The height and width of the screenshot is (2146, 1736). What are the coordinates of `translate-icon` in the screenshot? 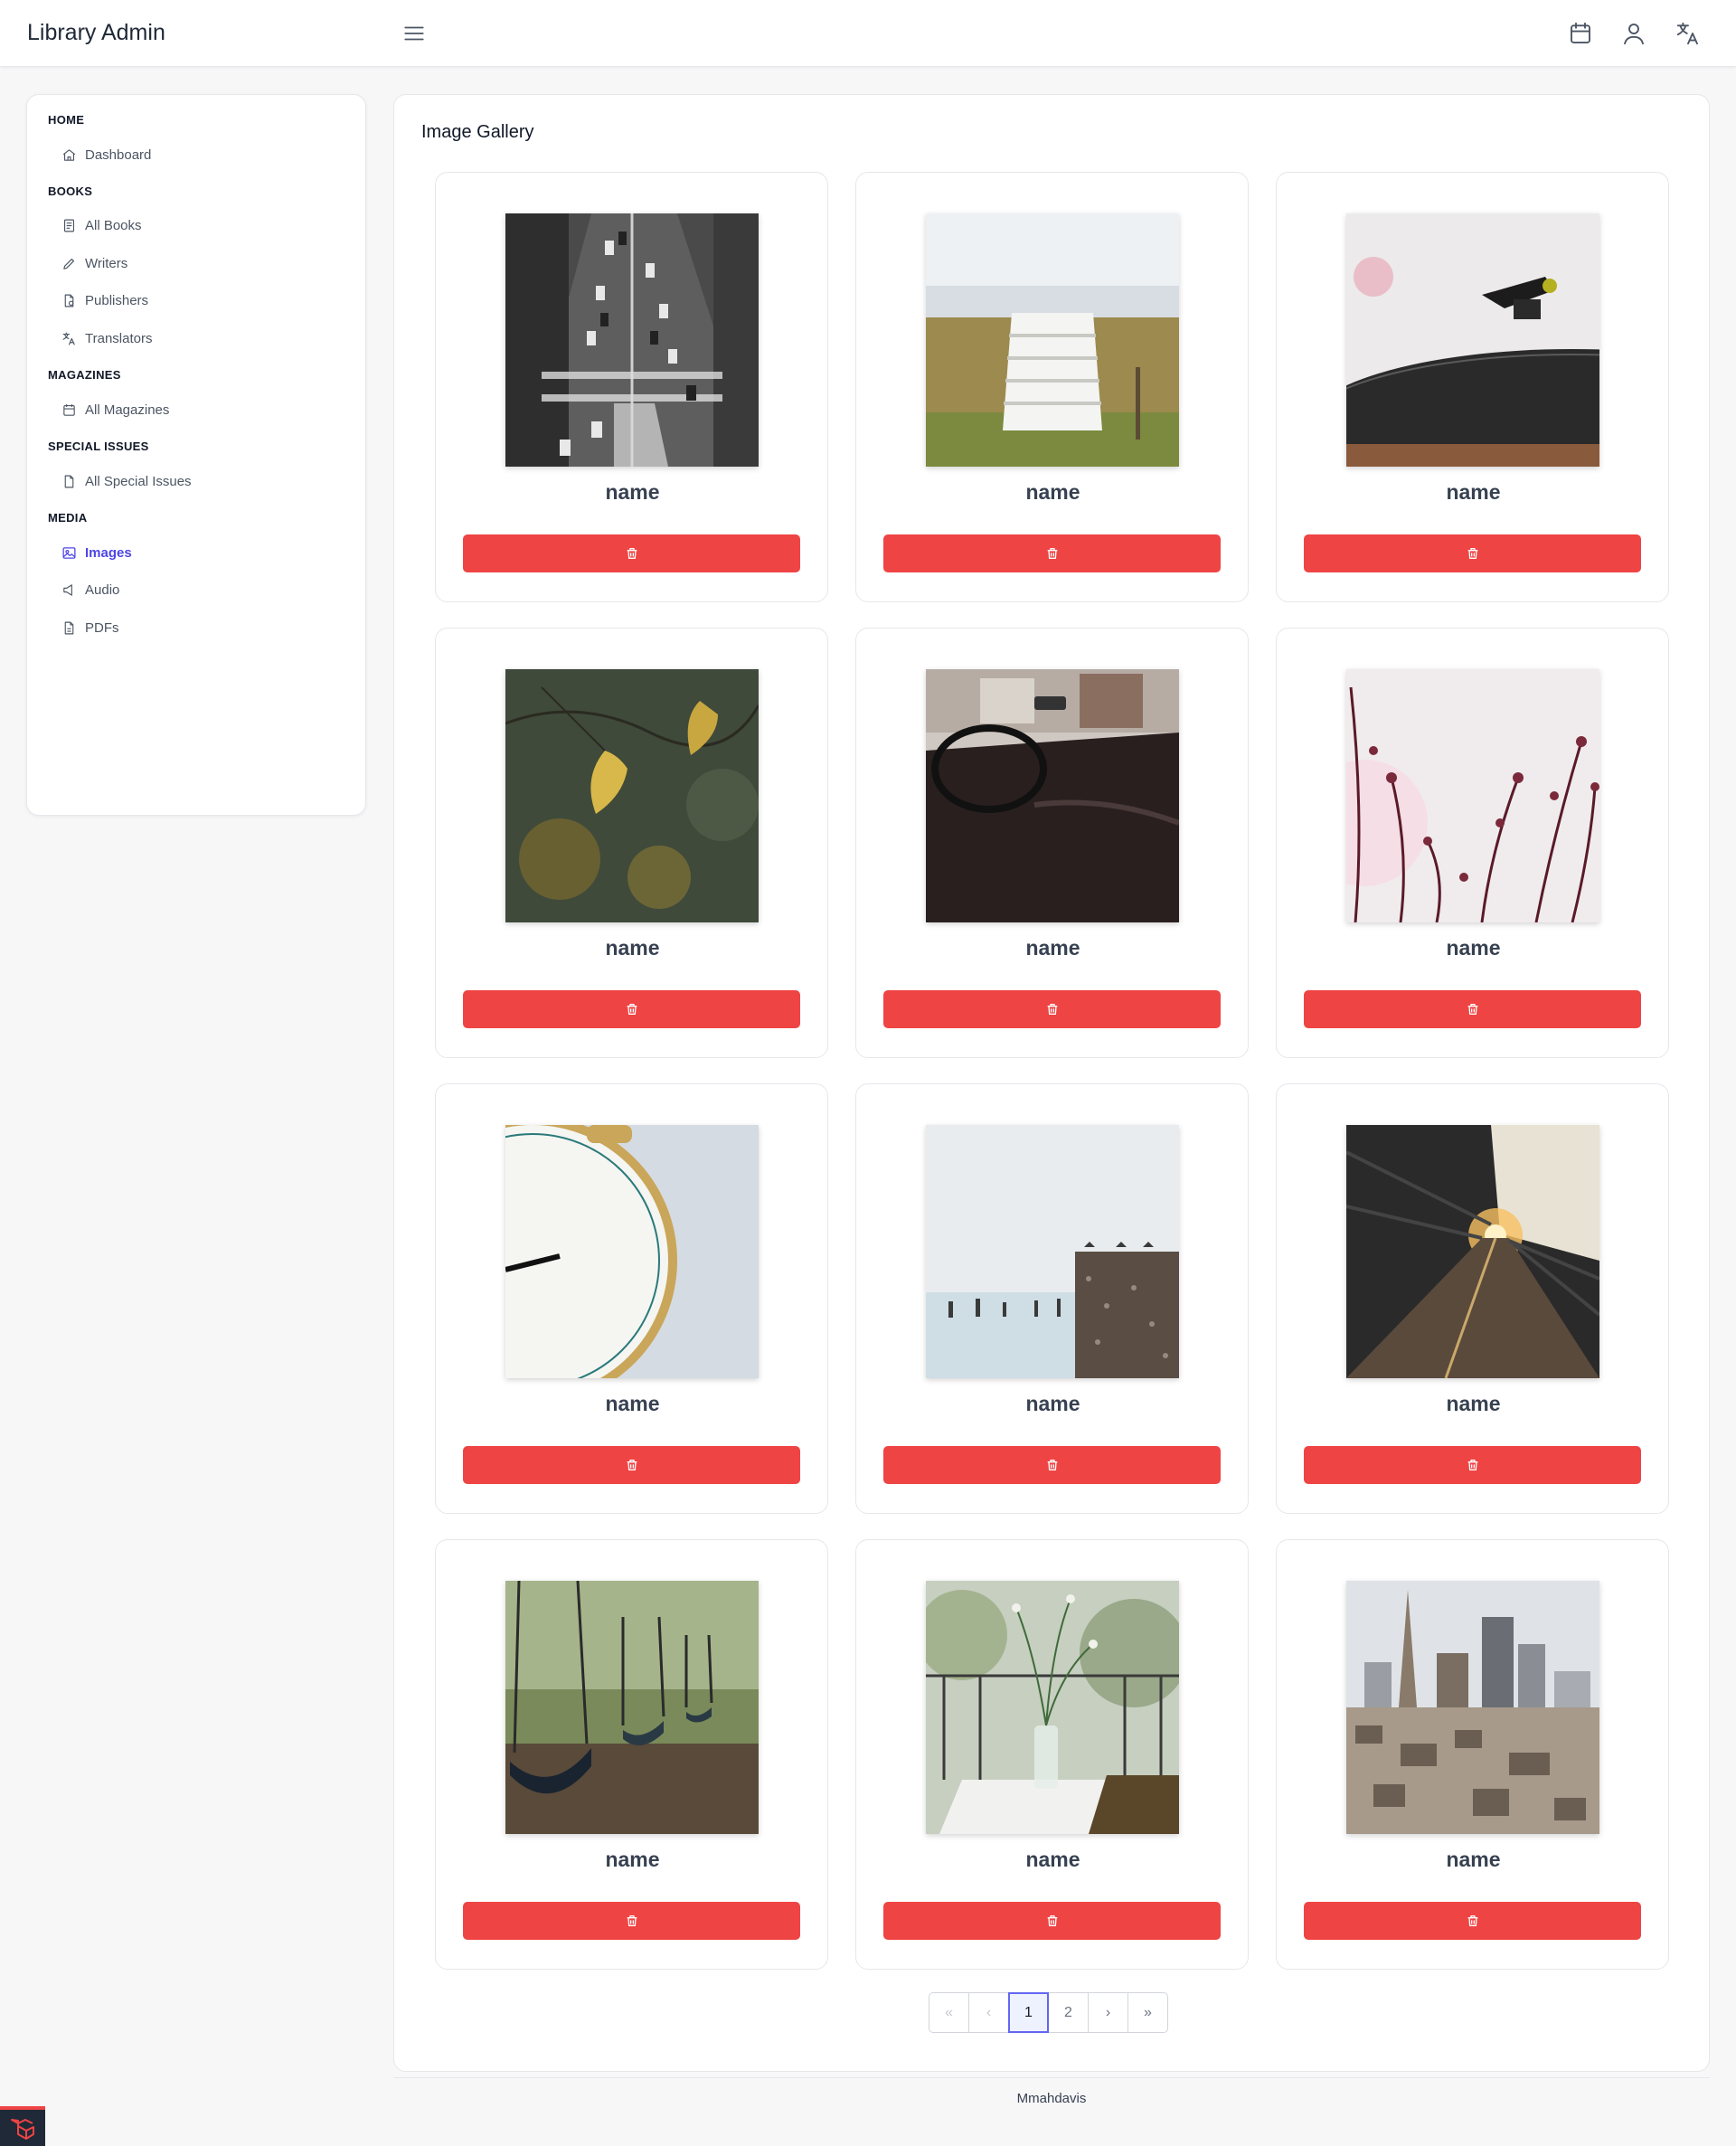 It's located at (1689, 34).